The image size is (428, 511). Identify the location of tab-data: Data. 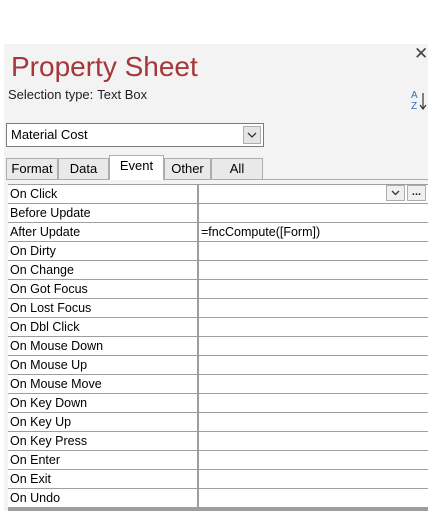
(83, 168).